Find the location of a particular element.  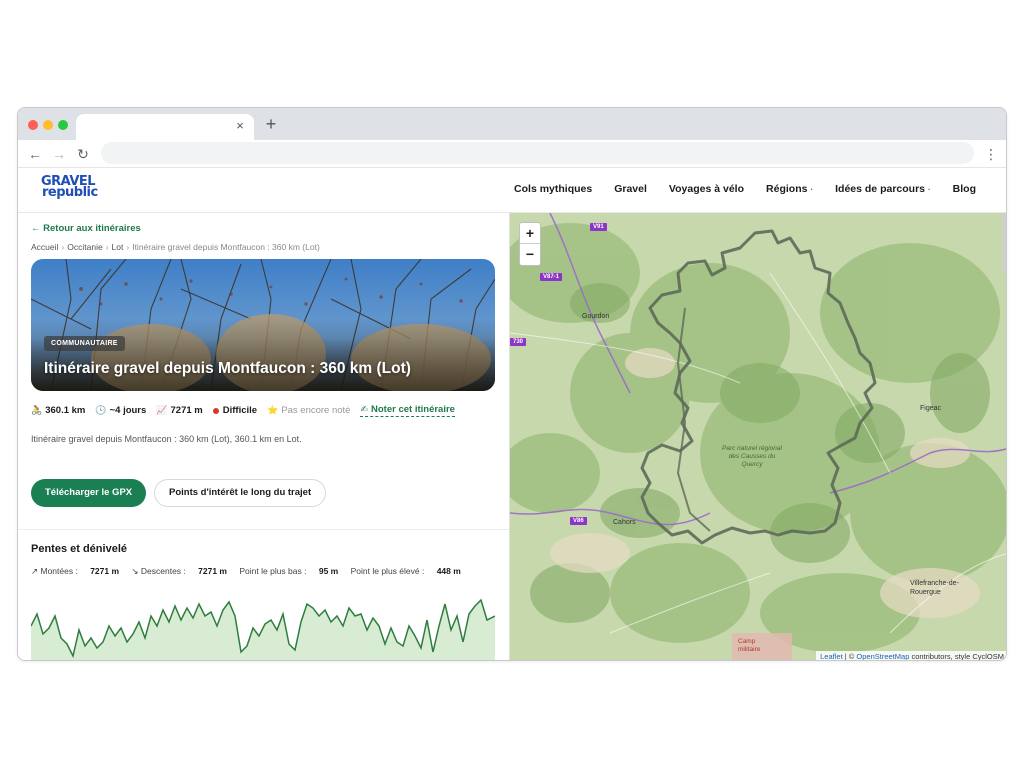

chart-icon: 📈 is located at coordinates (162, 410).